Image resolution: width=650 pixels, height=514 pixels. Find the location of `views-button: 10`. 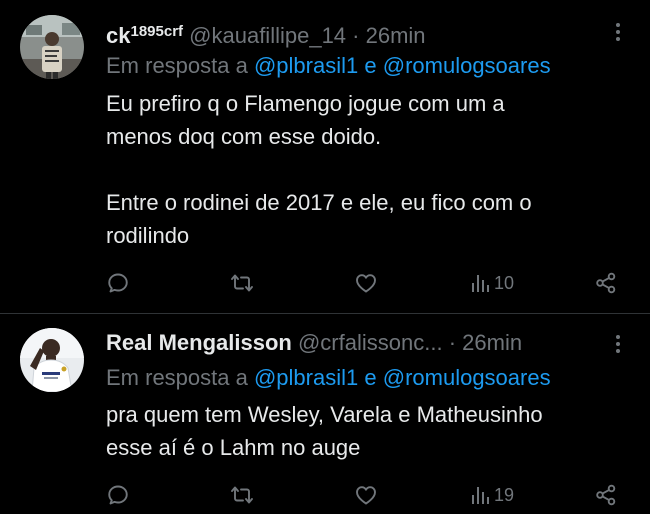

views-button: 10 is located at coordinates (491, 283).